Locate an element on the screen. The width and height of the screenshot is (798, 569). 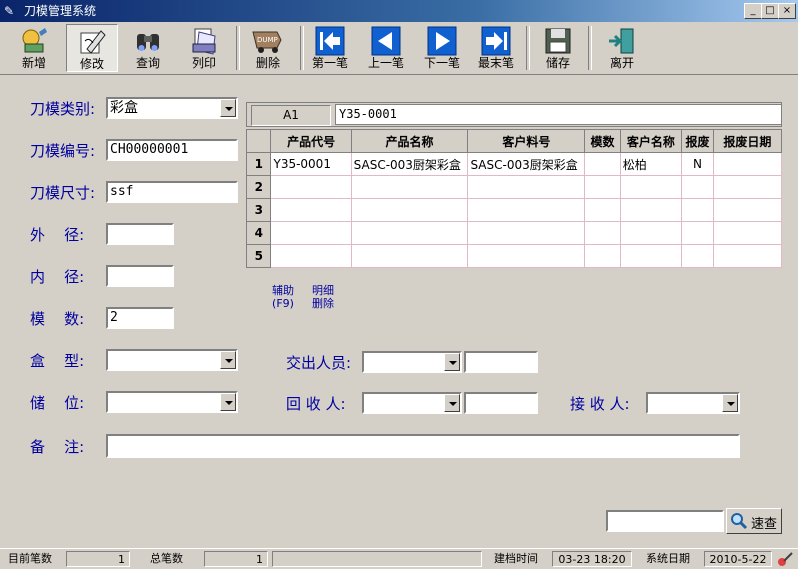
die-size-input: ssf is located at coordinates (172, 192).